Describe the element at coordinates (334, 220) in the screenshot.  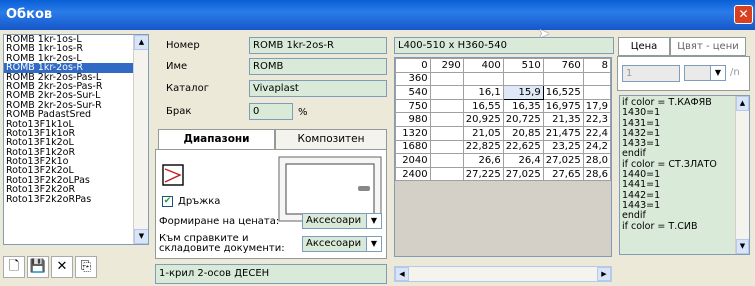
I see `pricing-select-value: Аксесоари` at that location.